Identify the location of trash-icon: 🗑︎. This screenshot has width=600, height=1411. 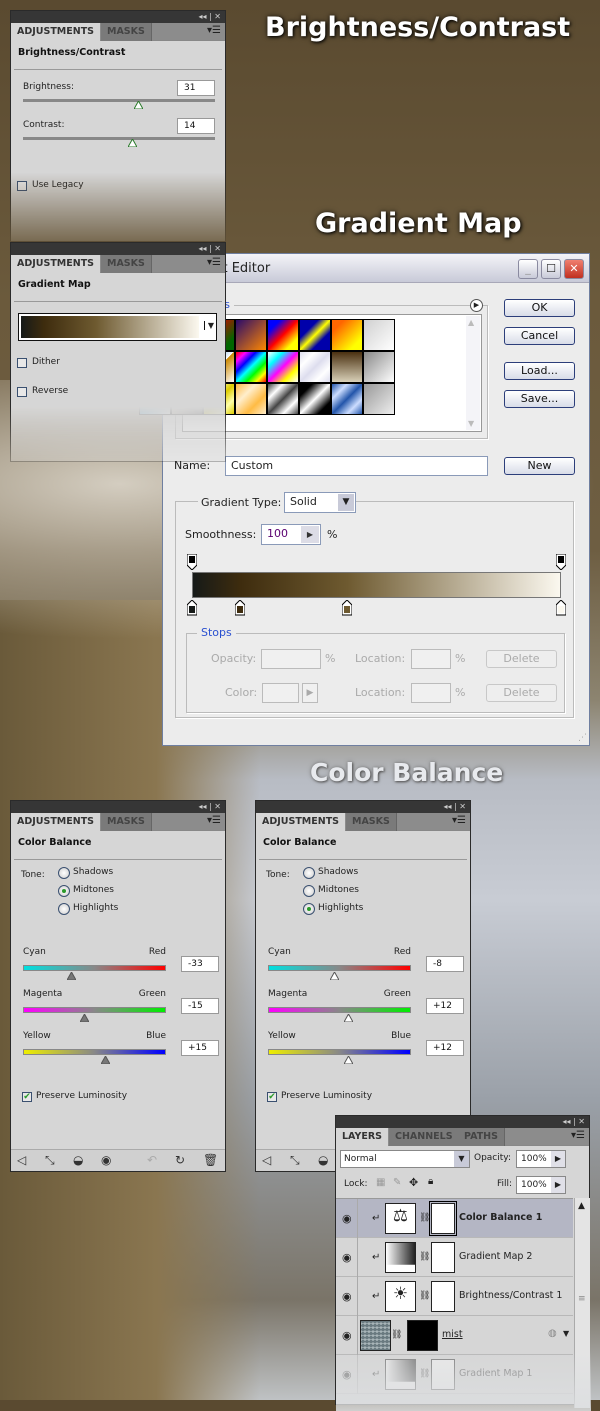
(210, 1160).